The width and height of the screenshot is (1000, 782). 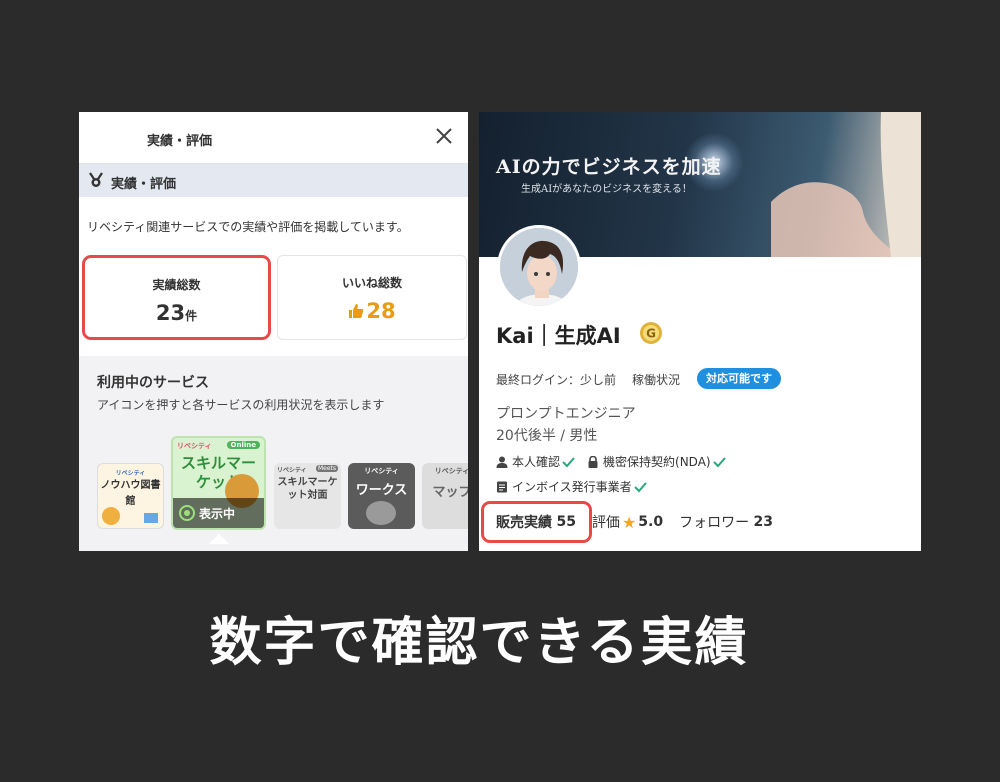 What do you see at coordinates (502, 462) in the screenshot?
I see `person-icon` at bounding box center [502, 462].